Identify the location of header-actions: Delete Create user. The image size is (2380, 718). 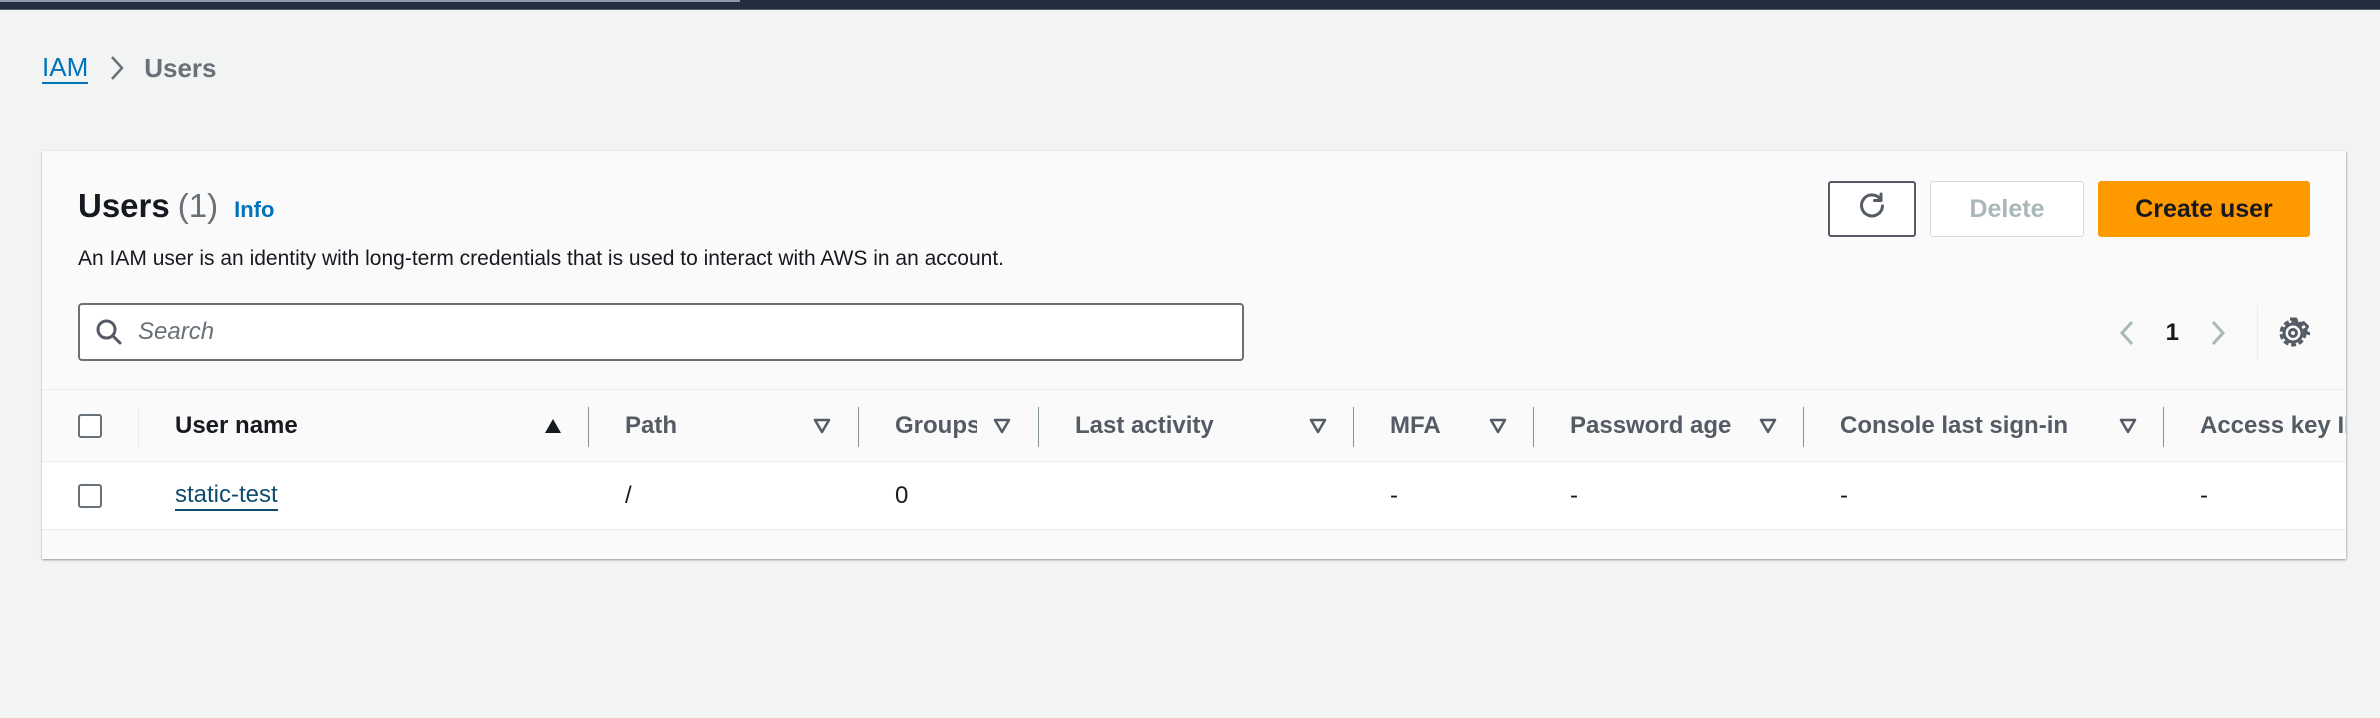
(2069, 209).